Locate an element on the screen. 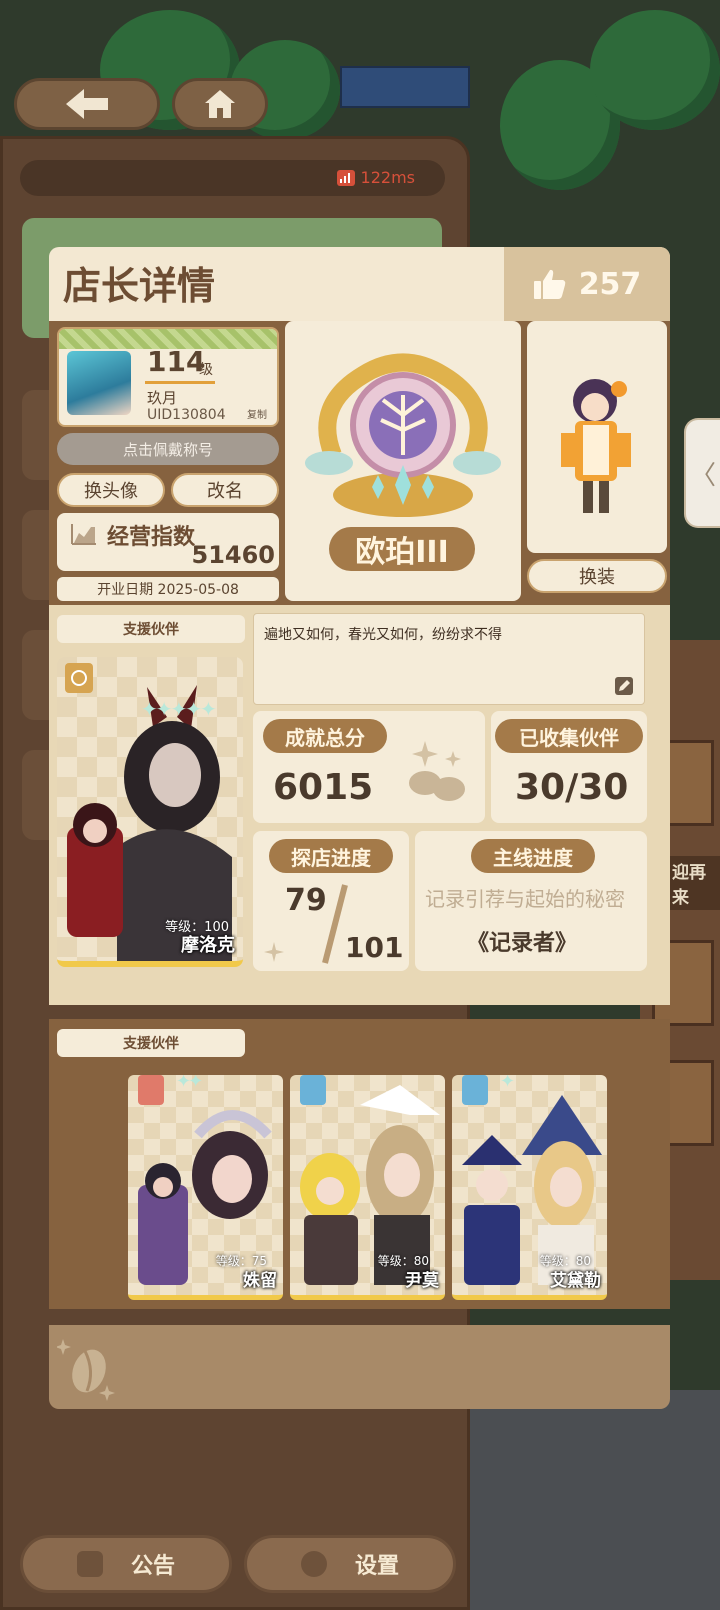 The width and height of the screenshot is (720, 1610). player-name: 玖月 is located at coordinates (162, 398).